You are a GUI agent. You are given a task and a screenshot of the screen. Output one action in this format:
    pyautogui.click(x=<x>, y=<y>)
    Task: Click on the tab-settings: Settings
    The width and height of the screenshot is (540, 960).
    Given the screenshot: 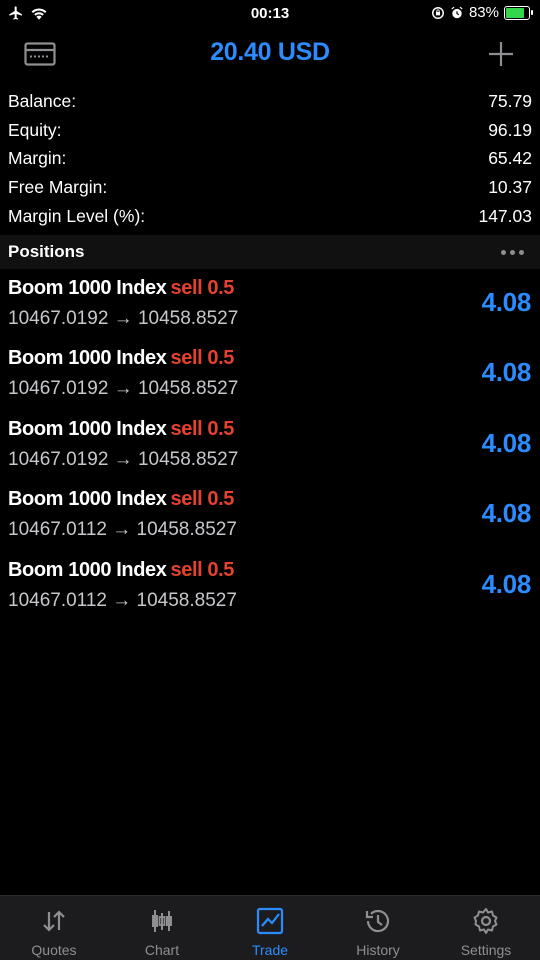 What is the action you would take?
    pyautogui.click(x=486, y=928)
    